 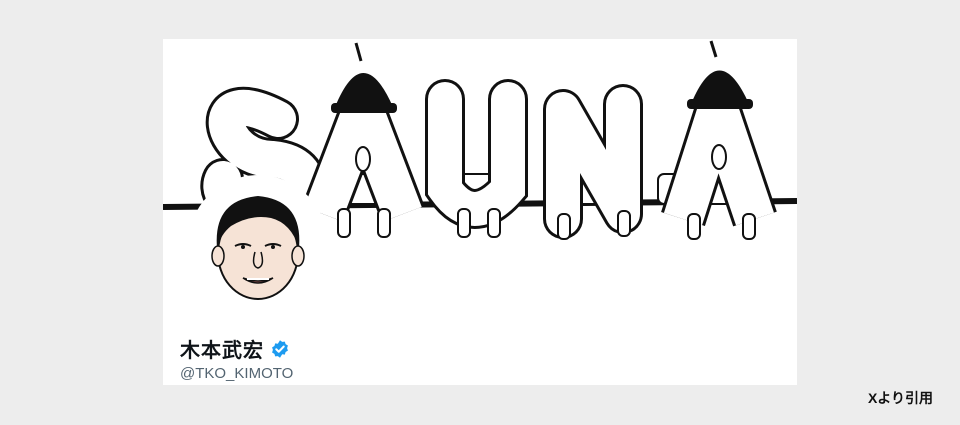 I want to click on avatar-illustration, so click(x=258, y=245).